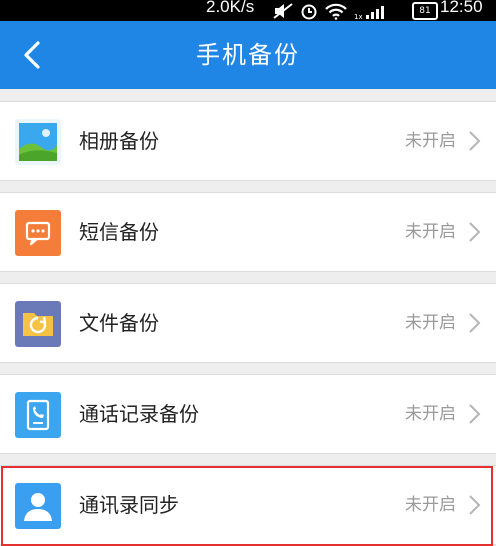 The height and width of the screenshot is (546, 496). Describe the element at coordinates (139, 414) in the screenshot. I see `item-label: 通话记录备份` at that location.